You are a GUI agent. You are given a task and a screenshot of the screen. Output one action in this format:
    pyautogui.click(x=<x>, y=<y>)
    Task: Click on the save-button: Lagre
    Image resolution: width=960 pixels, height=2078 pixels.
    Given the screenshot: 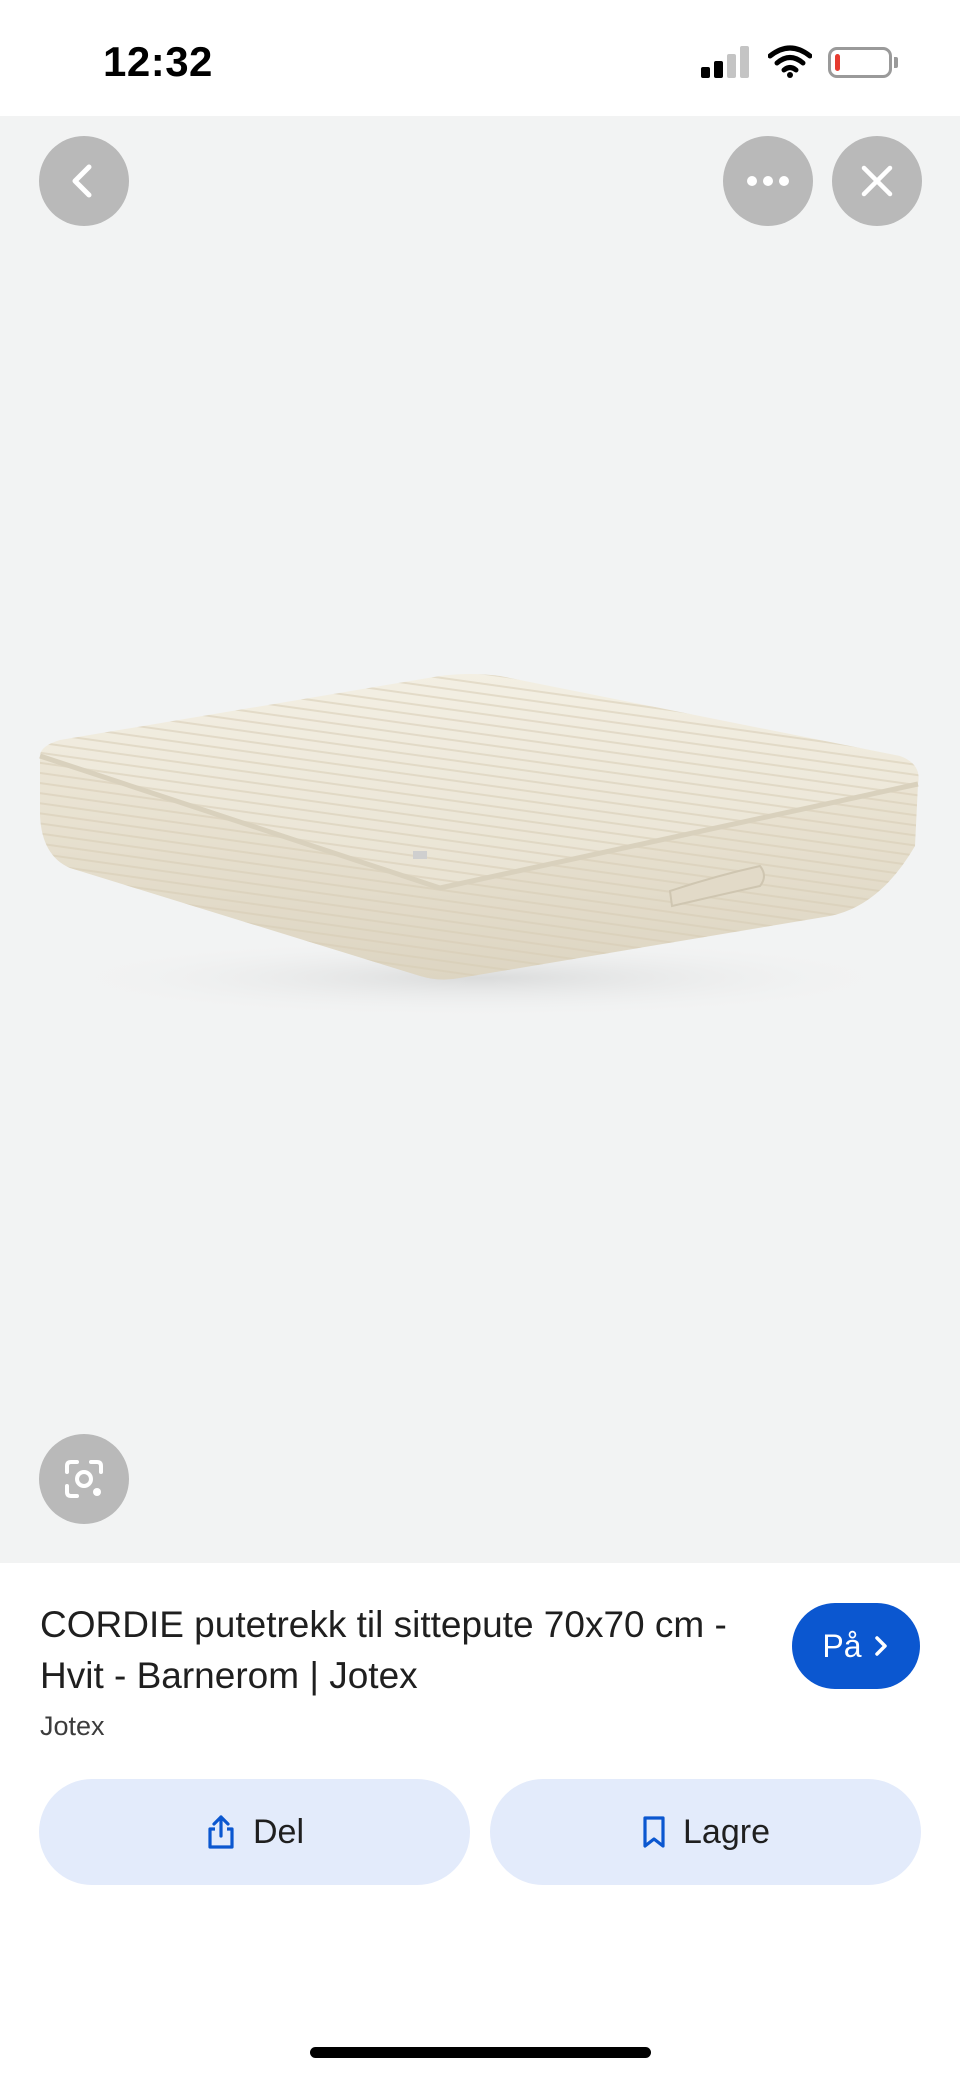 What is the action you would take?
    pyautogui.click(x=705, y=1832)
    